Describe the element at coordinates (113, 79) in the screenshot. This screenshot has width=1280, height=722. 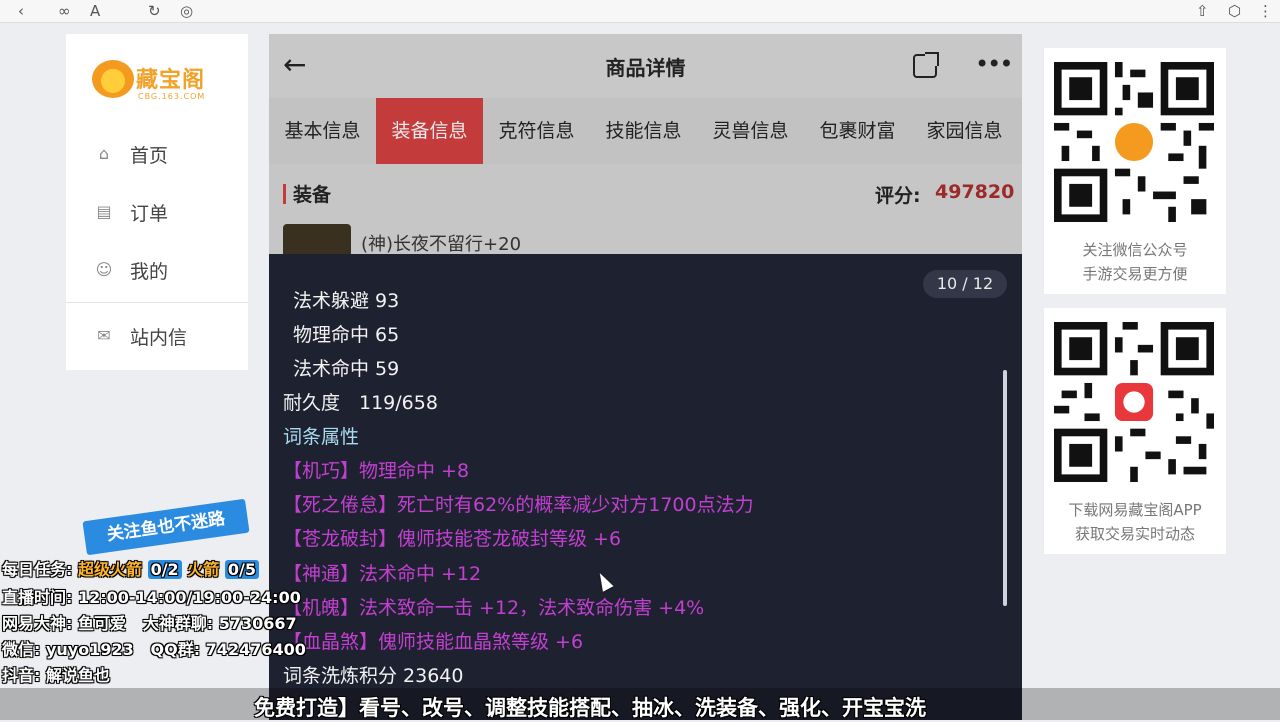
I see `logo-icon` at that location.